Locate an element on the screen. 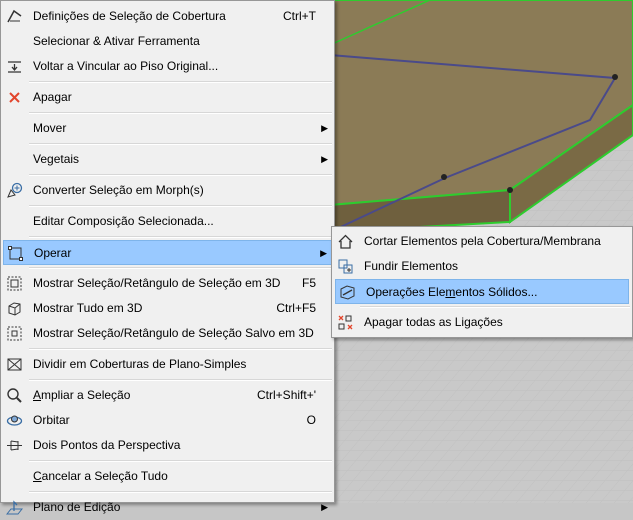 The width and height of the screenshot is (633, 520). relink-story-icon is located at coordinates (14, 67).